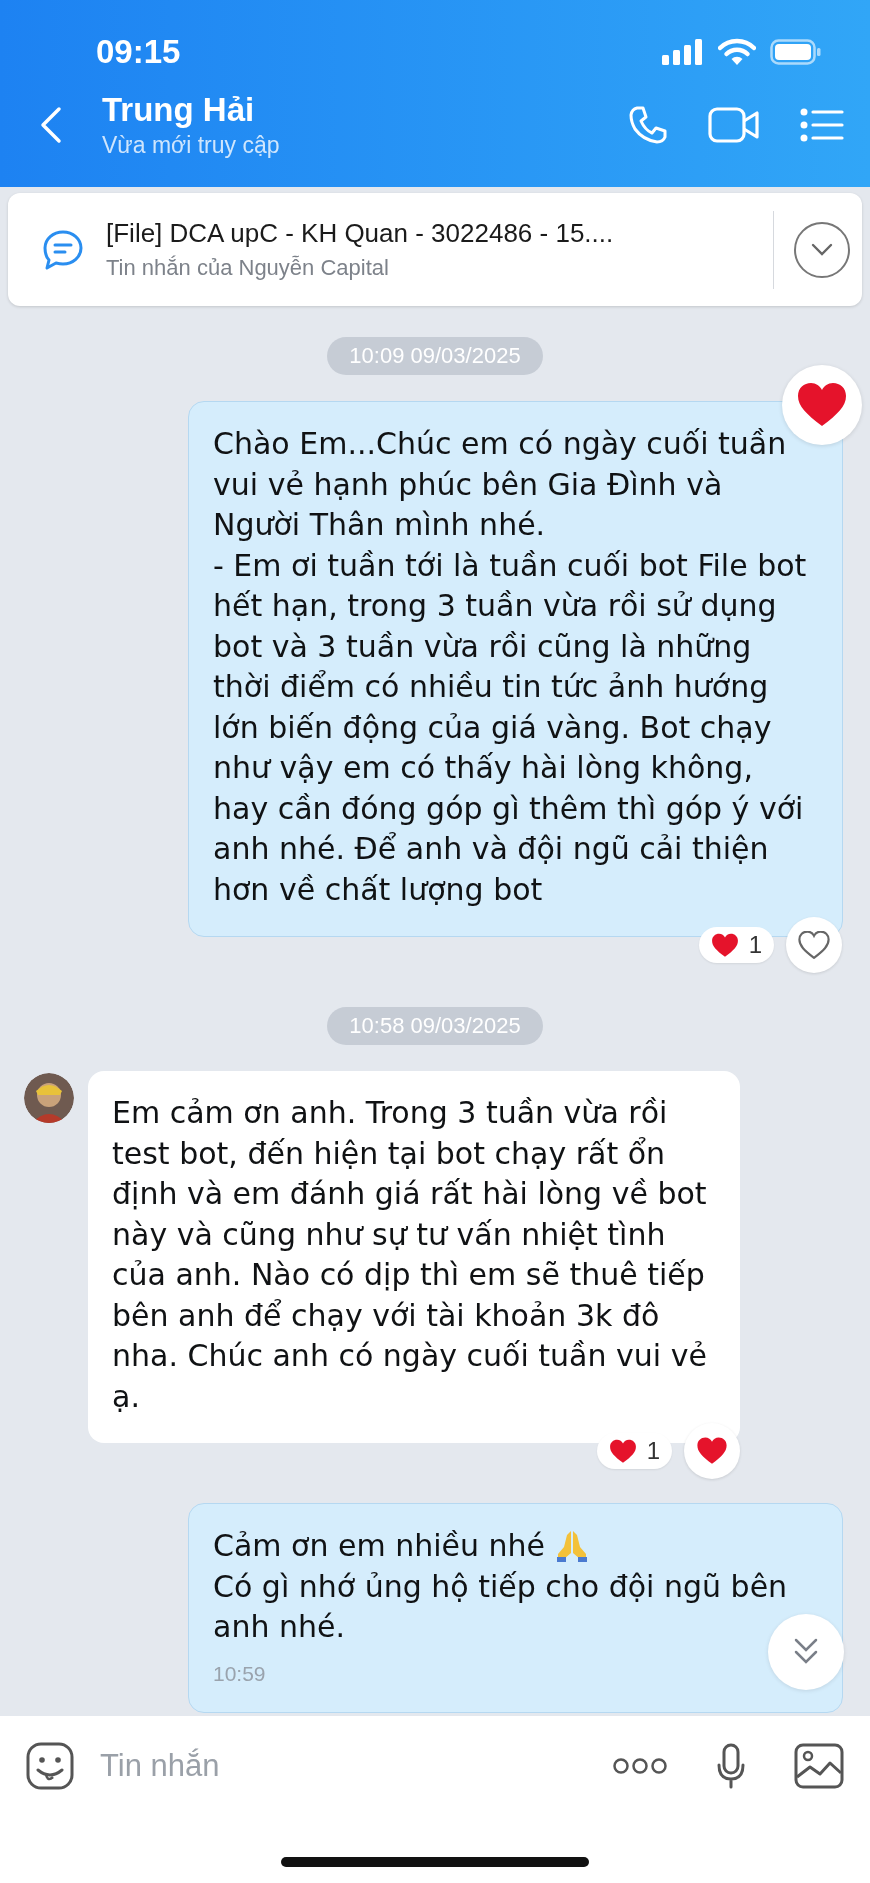 This screenshot has width=870, height=1883. What do you see at coordinates (138, 52) in the screenshot?
I see `clock-time: 09:15` at bounding box center [138, 52].